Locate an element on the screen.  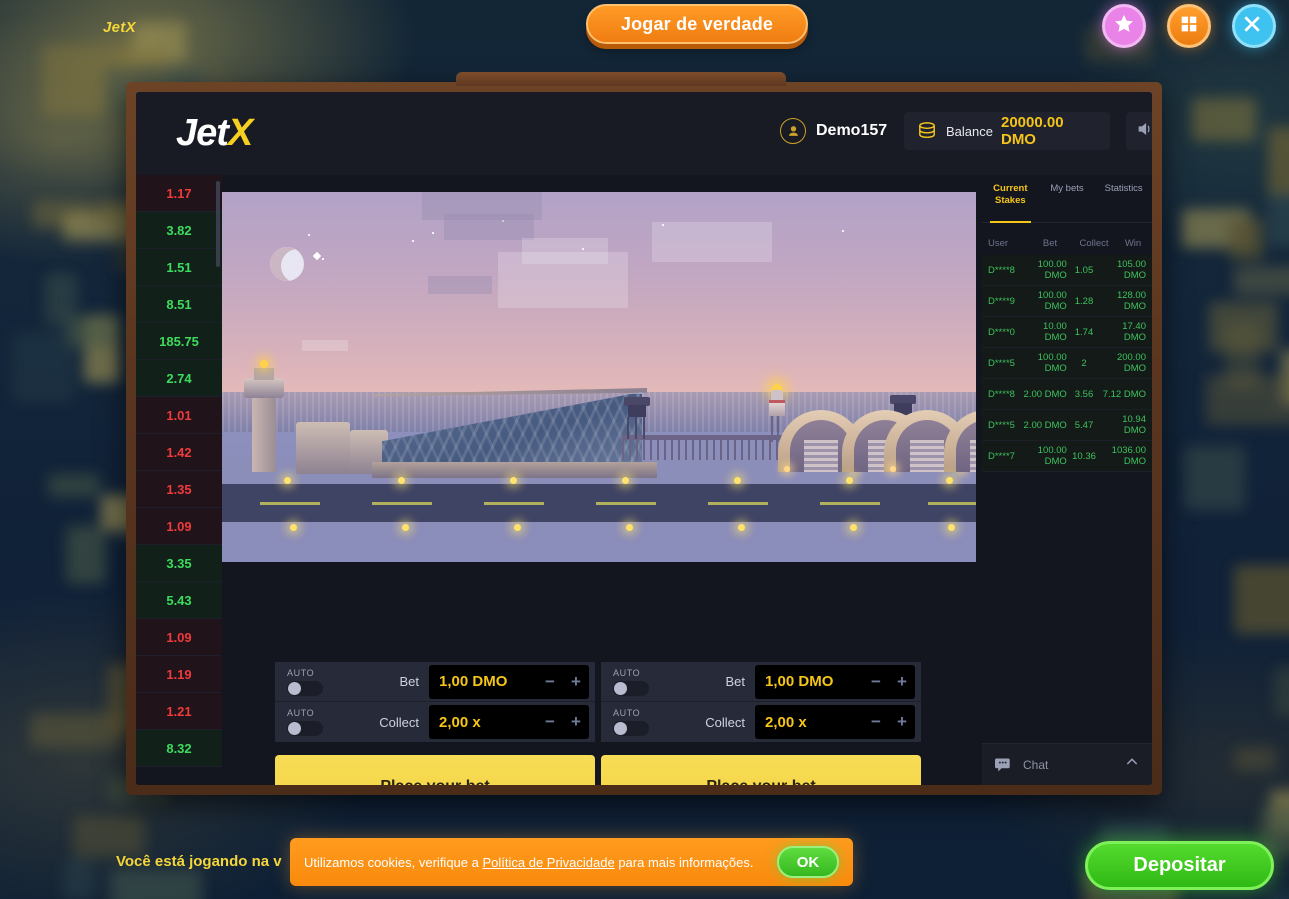
row-user: D****5 is located at coordinates (1001, 425).